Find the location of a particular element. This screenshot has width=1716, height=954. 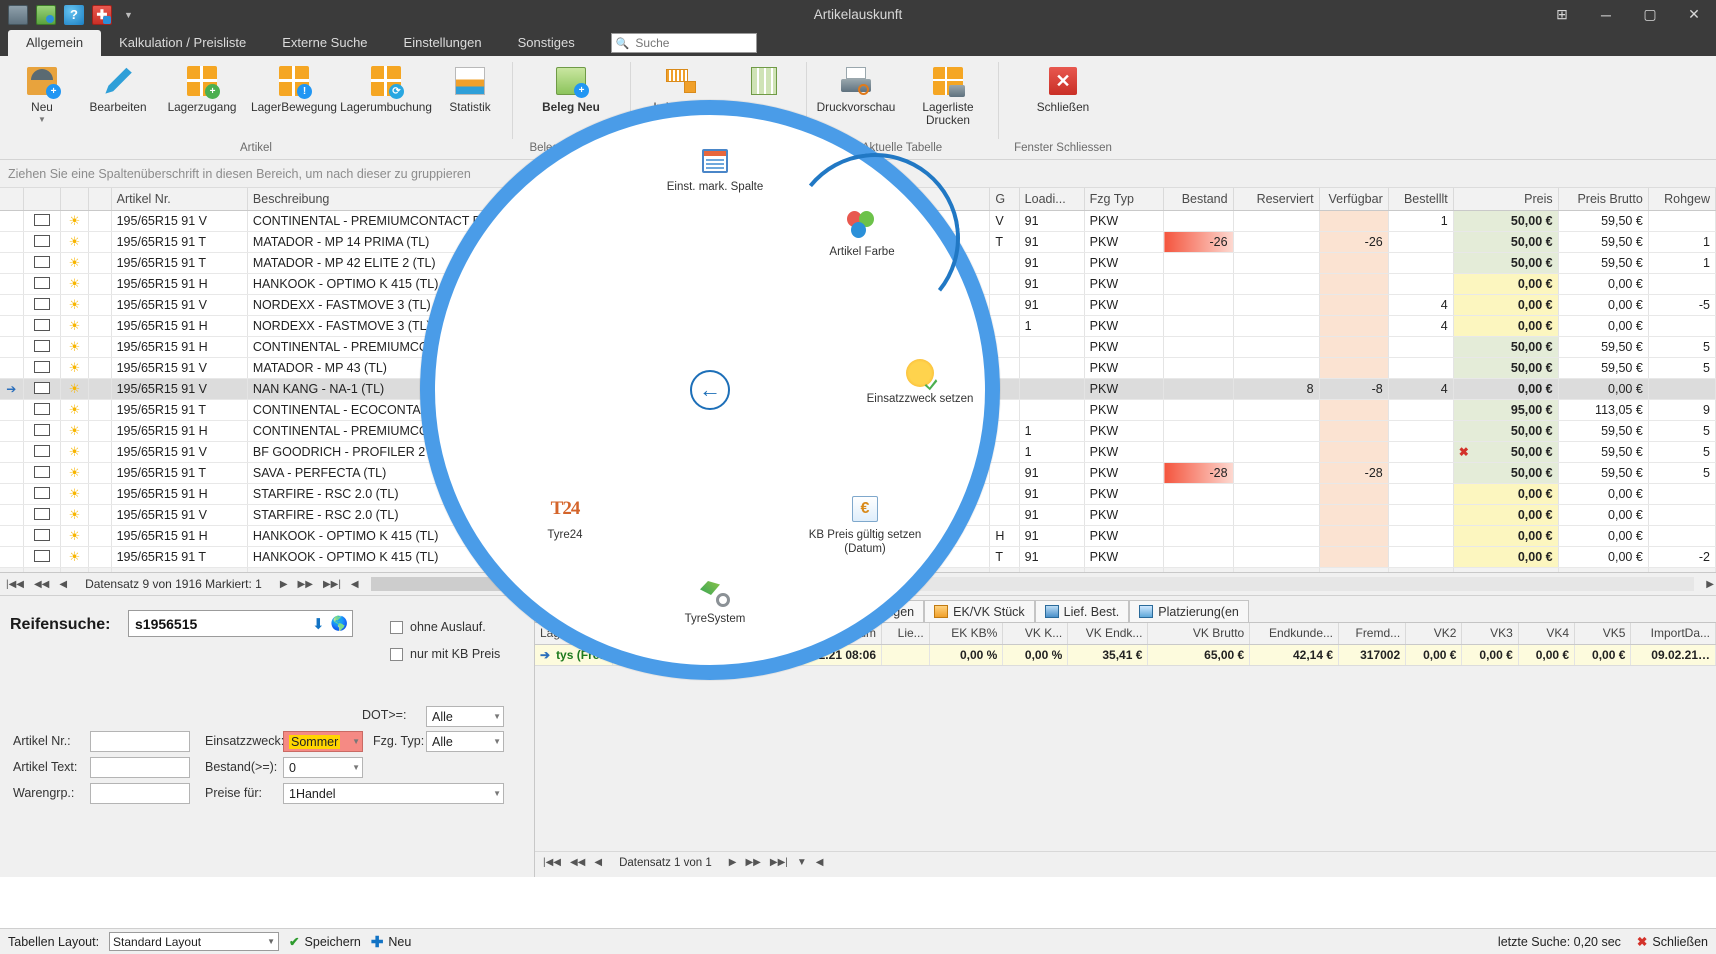

reifensuche-input-wrap: ⬇ 🌎 is located at coordinates (240, 623).